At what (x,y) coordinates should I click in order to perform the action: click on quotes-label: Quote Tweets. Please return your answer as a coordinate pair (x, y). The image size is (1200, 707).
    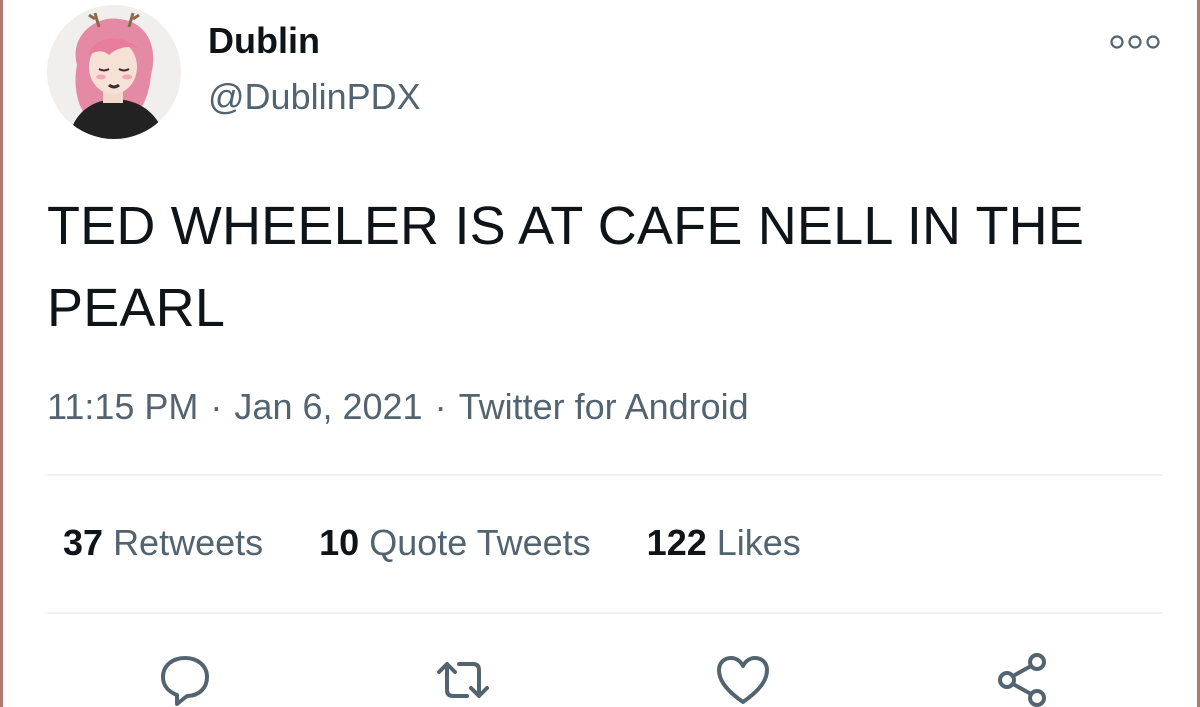
    Looking at the image, I should click on (480, 542).